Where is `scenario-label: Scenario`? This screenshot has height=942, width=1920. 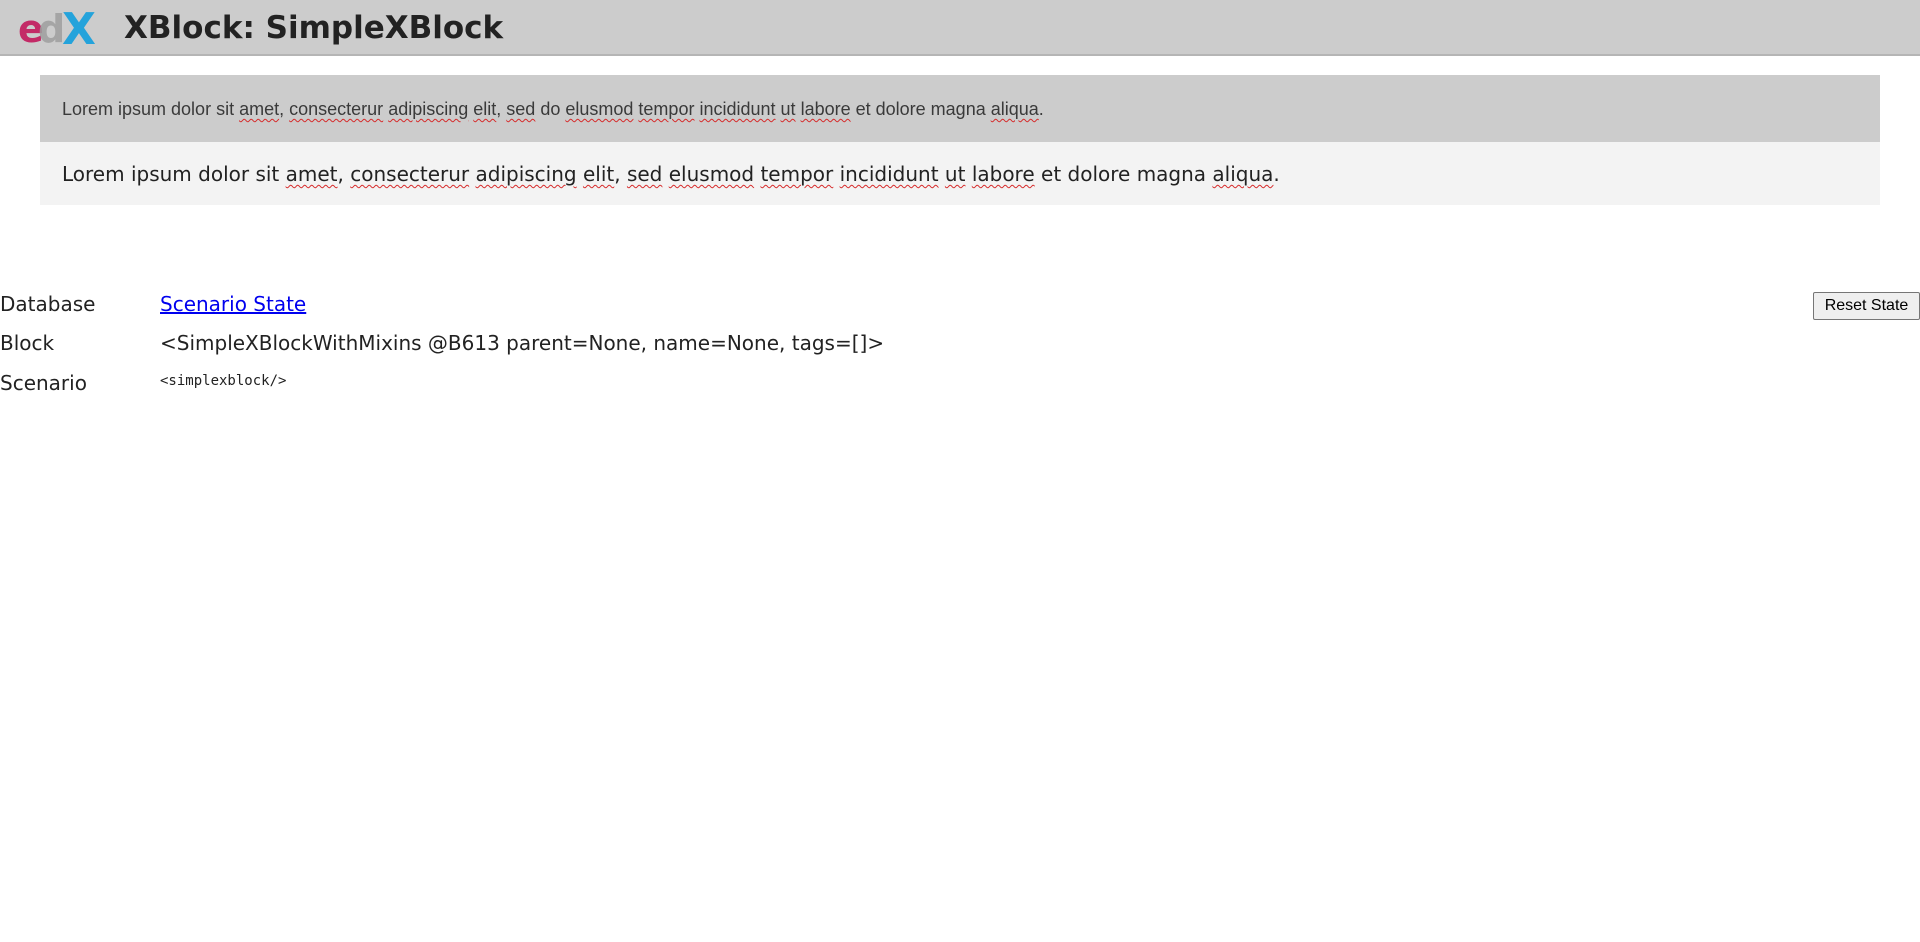
scenario-label: Scenario is located at coordinates (43, 383).